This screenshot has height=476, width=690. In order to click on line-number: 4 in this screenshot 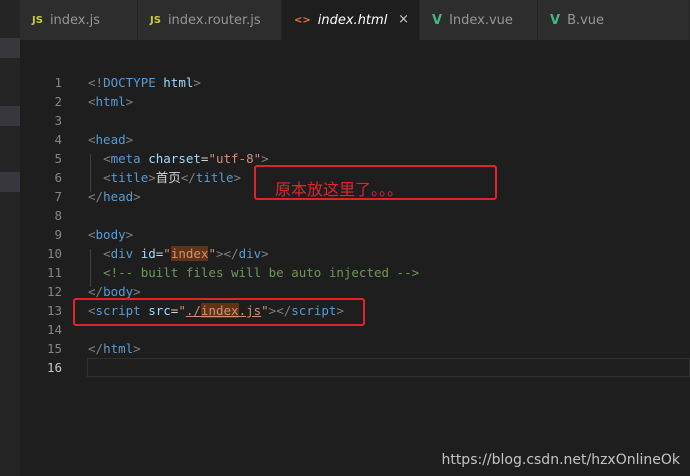, I will do `click(58, 139)`.